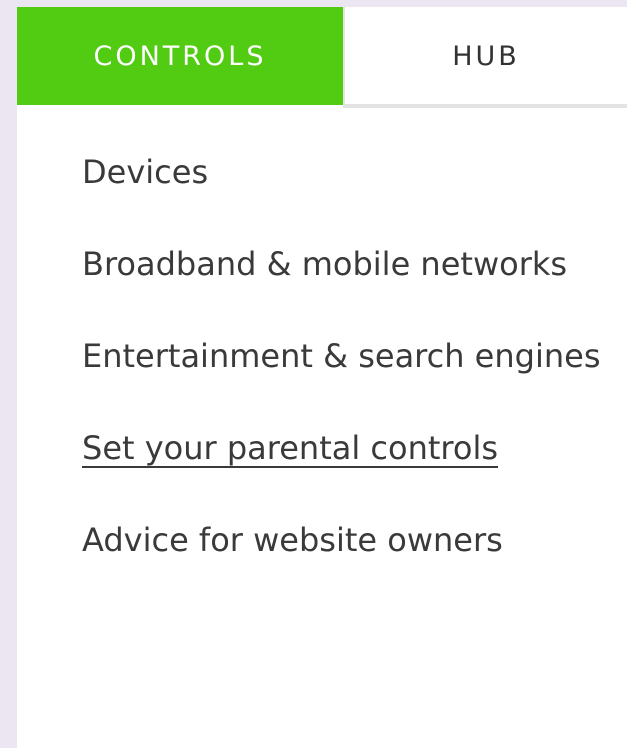 The image size is (627, 748). Describe the element at coordinates (180, 56) in the screenshot. I see `tab-controls: CONTROLS` at that location.